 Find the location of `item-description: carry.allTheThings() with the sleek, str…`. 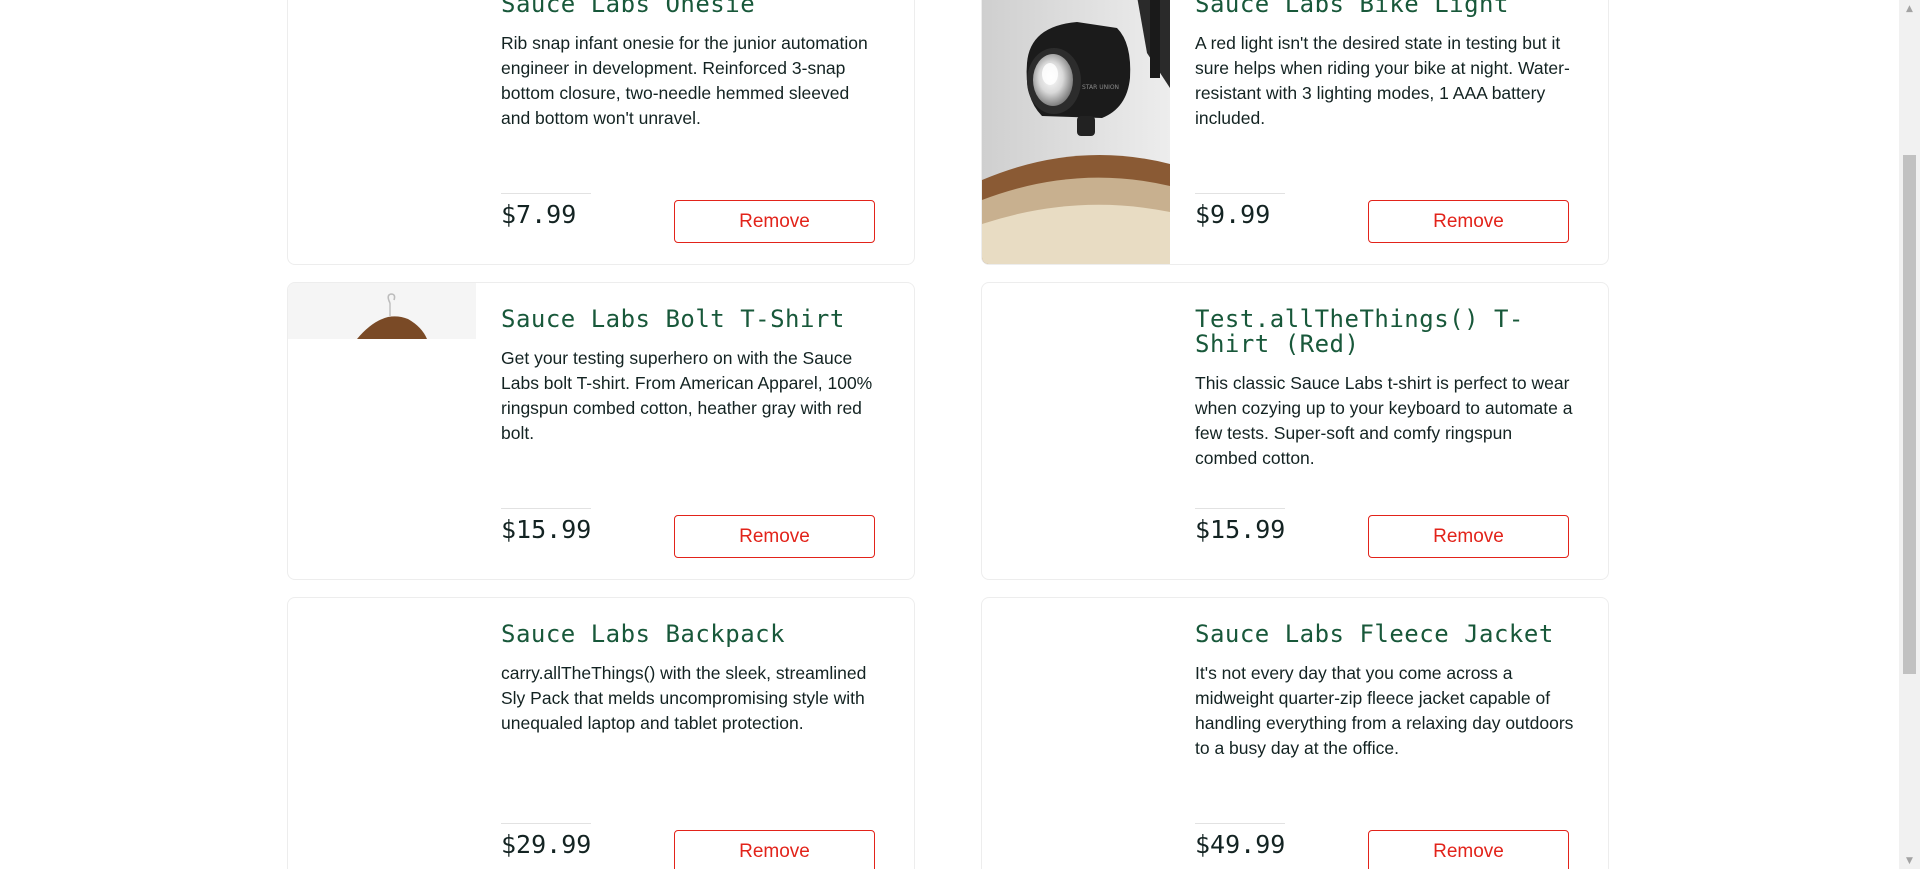

item-description: carry.allTheThings() with the sleek, str… is located at coordinates (684, 698).